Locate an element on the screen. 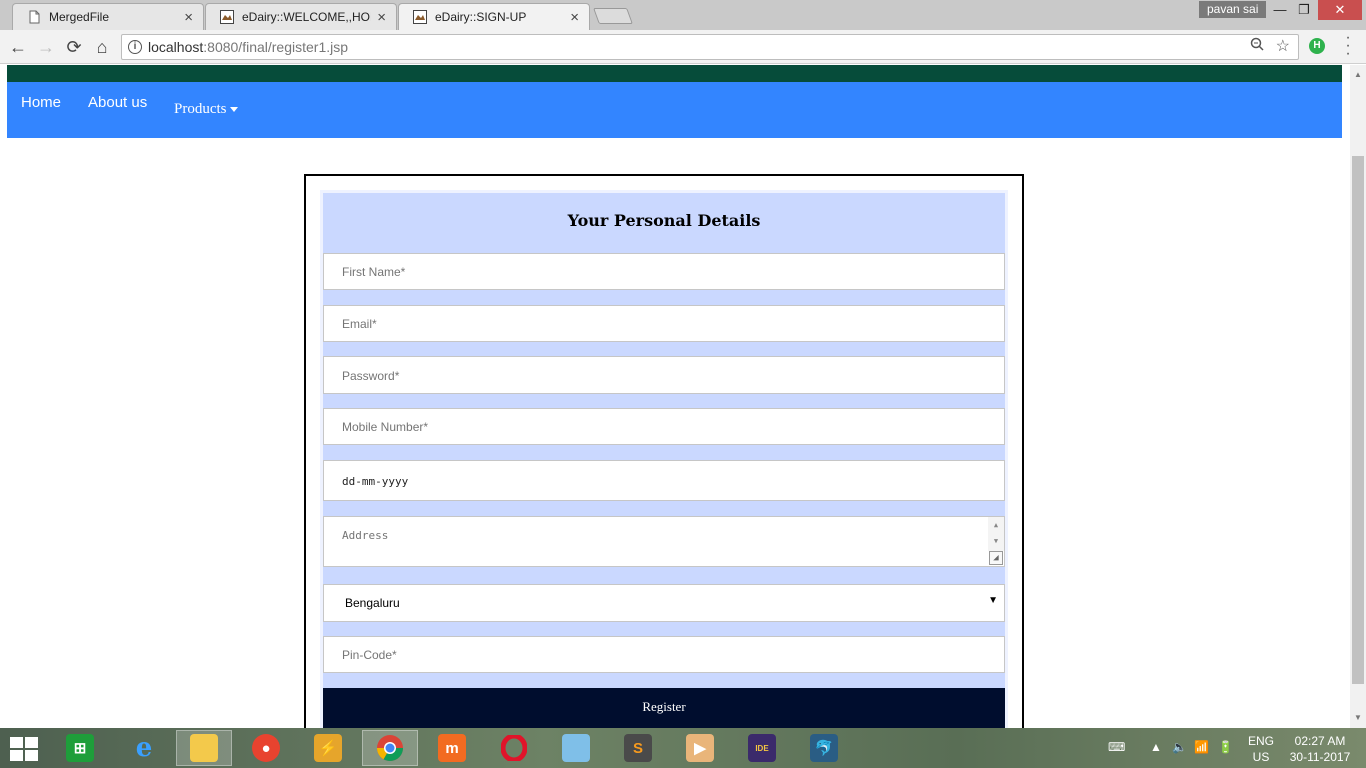 This screenshot has height=768, width=1366. placeholder: Address is located at coordinates (365, 535).